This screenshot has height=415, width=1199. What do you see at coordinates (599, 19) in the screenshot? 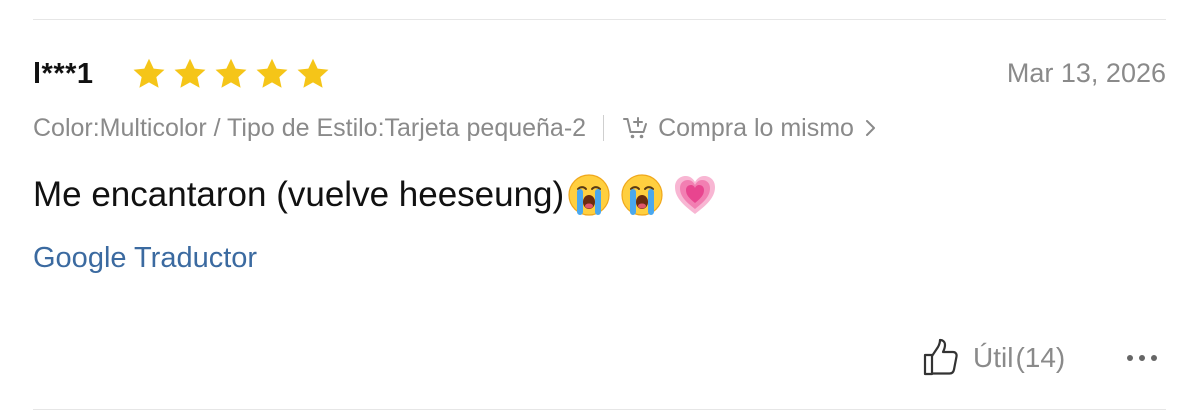
I see `divider-top` at bounding box center [599, 19].